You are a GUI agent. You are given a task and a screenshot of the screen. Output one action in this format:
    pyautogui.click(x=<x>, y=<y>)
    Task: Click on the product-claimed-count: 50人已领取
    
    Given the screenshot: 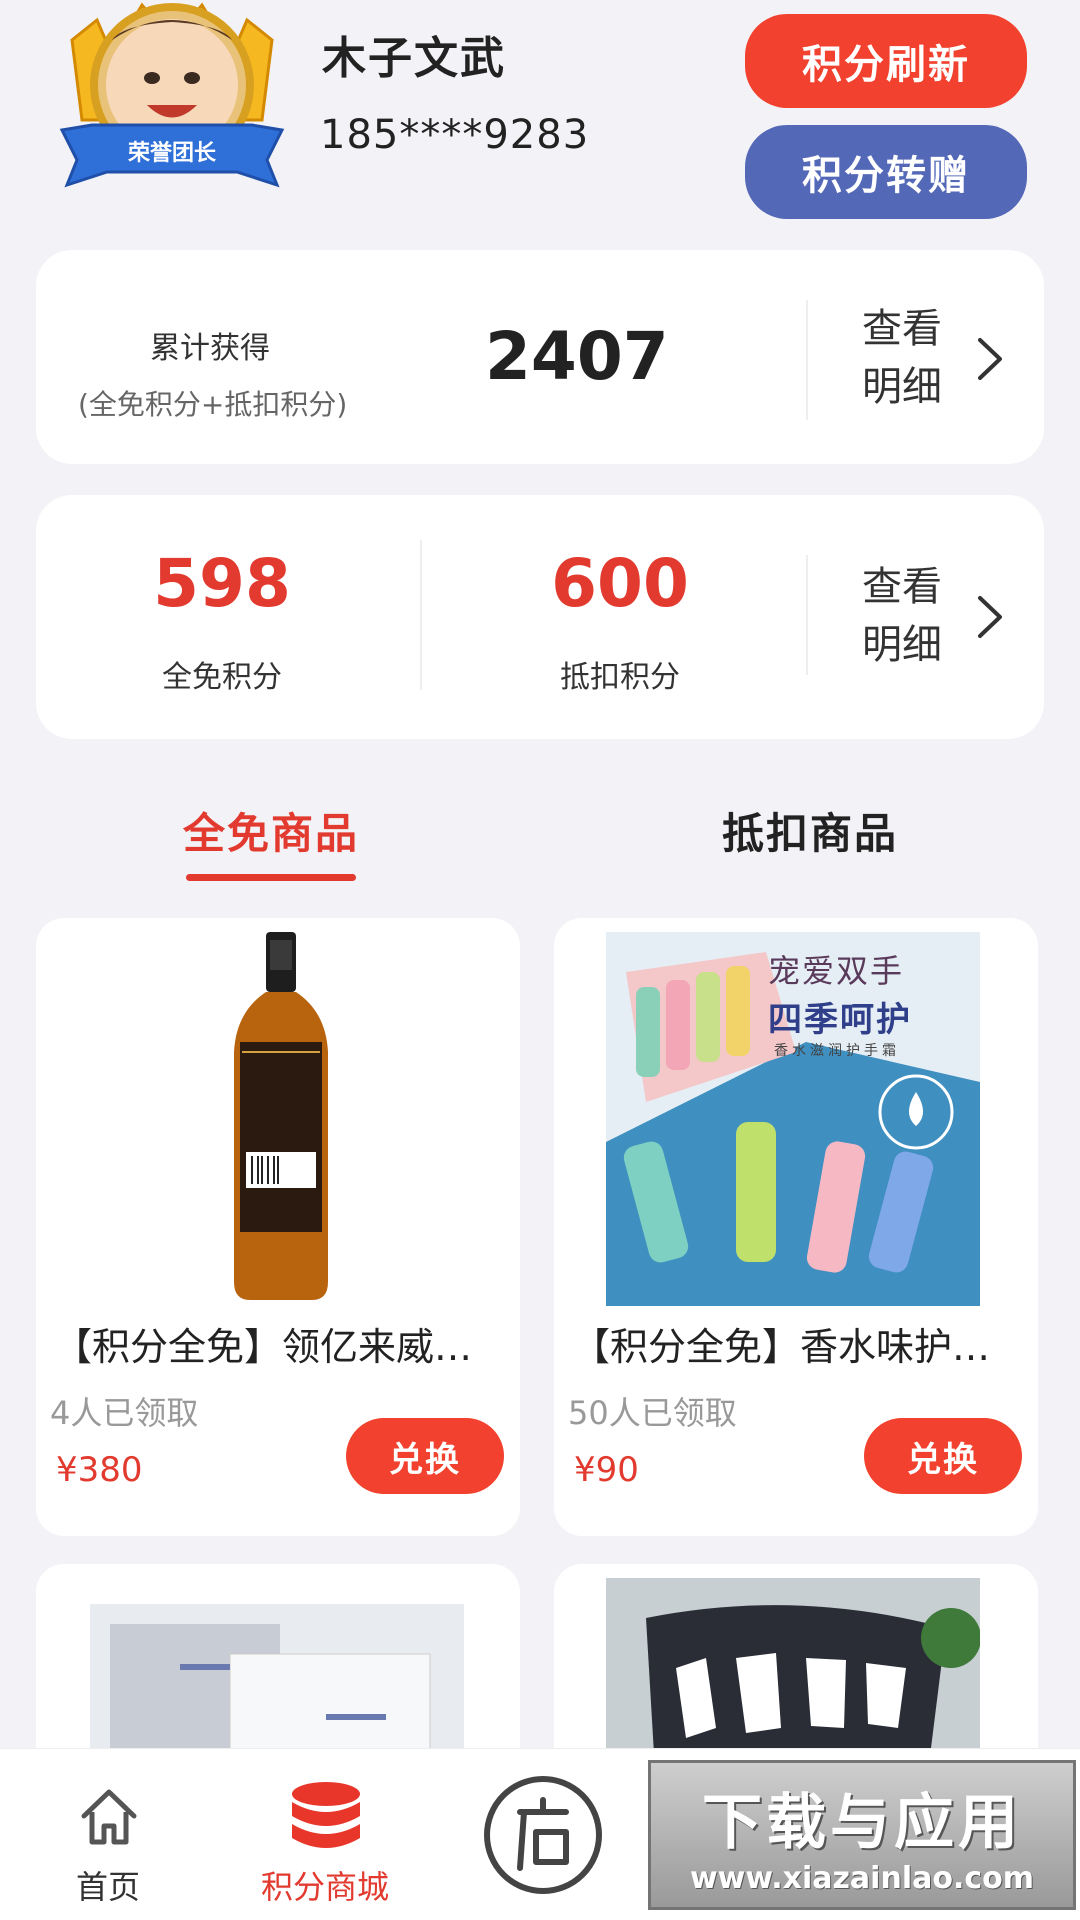 What is the action you would take?
    pyautogui.click(x=652, y=1413)
    